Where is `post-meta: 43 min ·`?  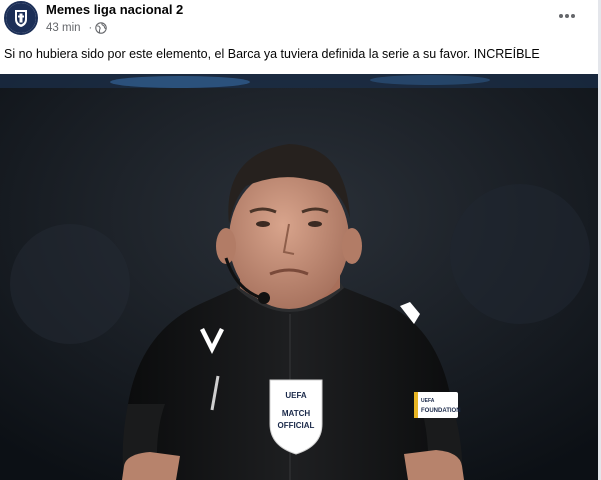
post-meta: 43 min · is located at coordinates (76, 28).